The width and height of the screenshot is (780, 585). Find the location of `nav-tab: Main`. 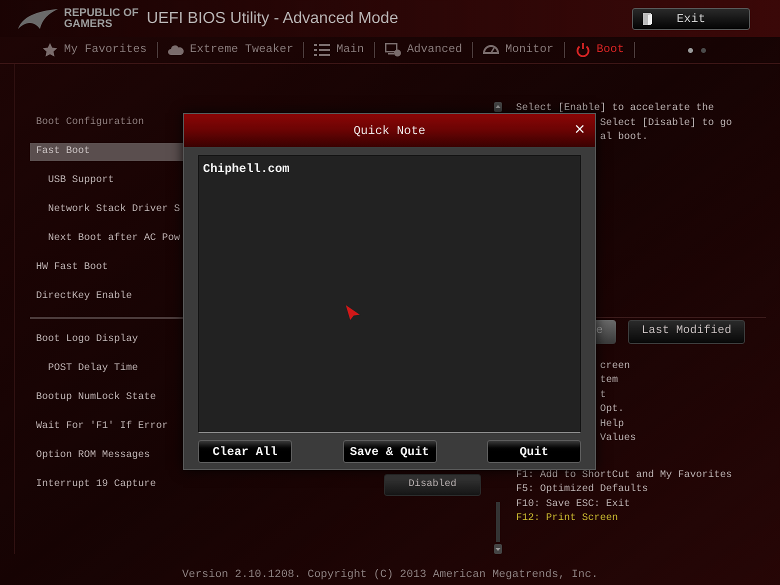

nav-tab: Main is located at coordinates (339, 50).